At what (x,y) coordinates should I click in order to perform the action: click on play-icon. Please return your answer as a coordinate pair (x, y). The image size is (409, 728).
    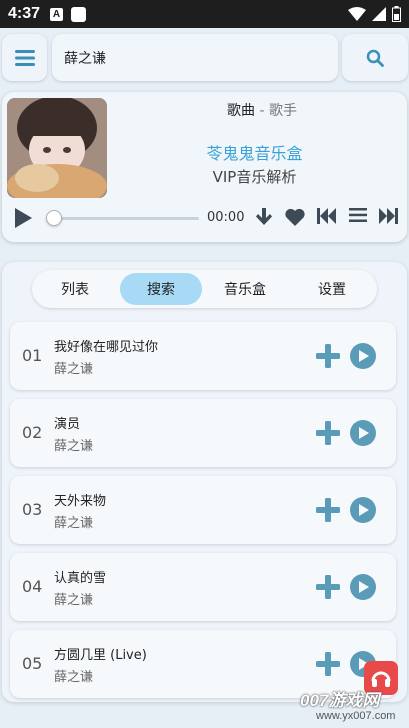
    Looking at the image, I should click on (23, 218).